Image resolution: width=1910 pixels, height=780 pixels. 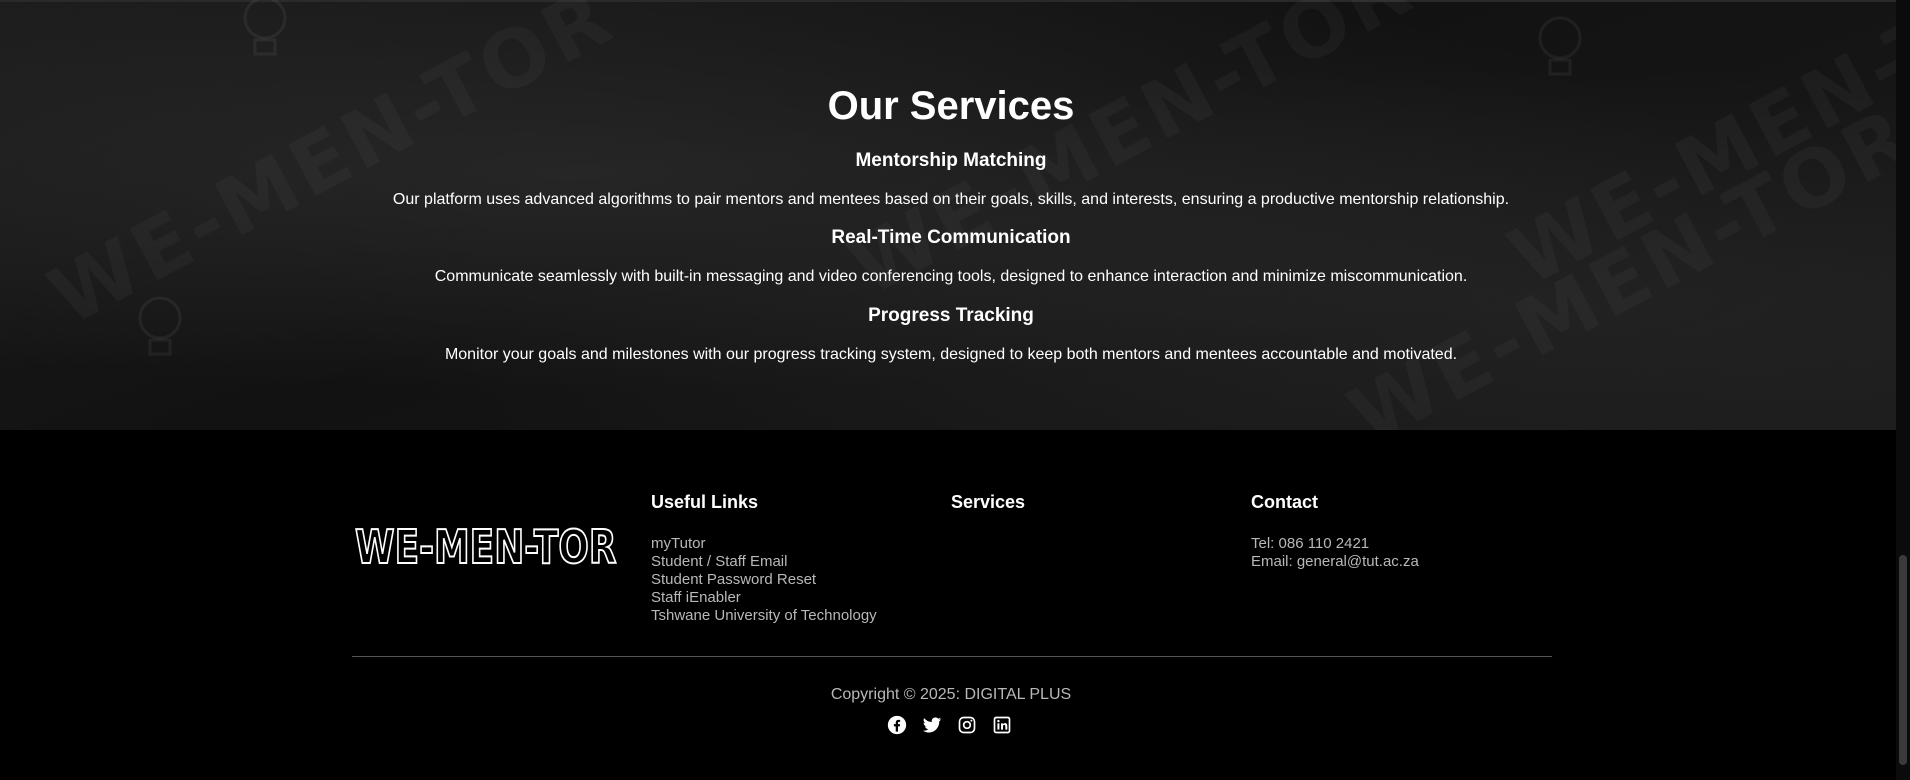 I want to click on scrollbar-thumb, so click(x=1903, y=660).